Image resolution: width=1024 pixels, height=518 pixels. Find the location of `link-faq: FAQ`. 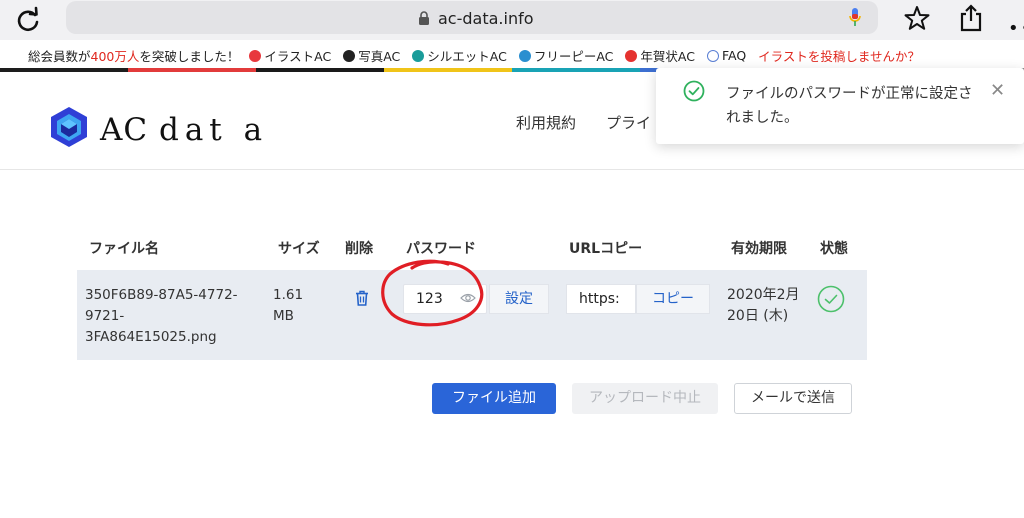

link-faq: FAQ is located at coordinates (726, 55).